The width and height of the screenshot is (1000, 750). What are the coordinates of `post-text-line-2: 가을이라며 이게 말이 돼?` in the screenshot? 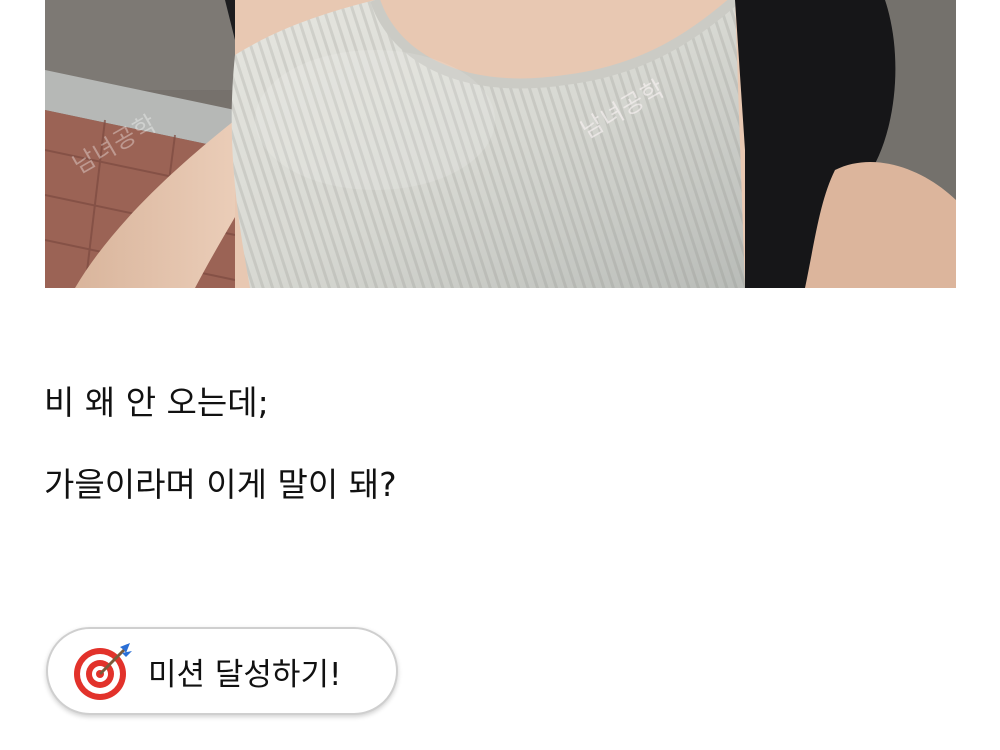 It's located at (220, 484).